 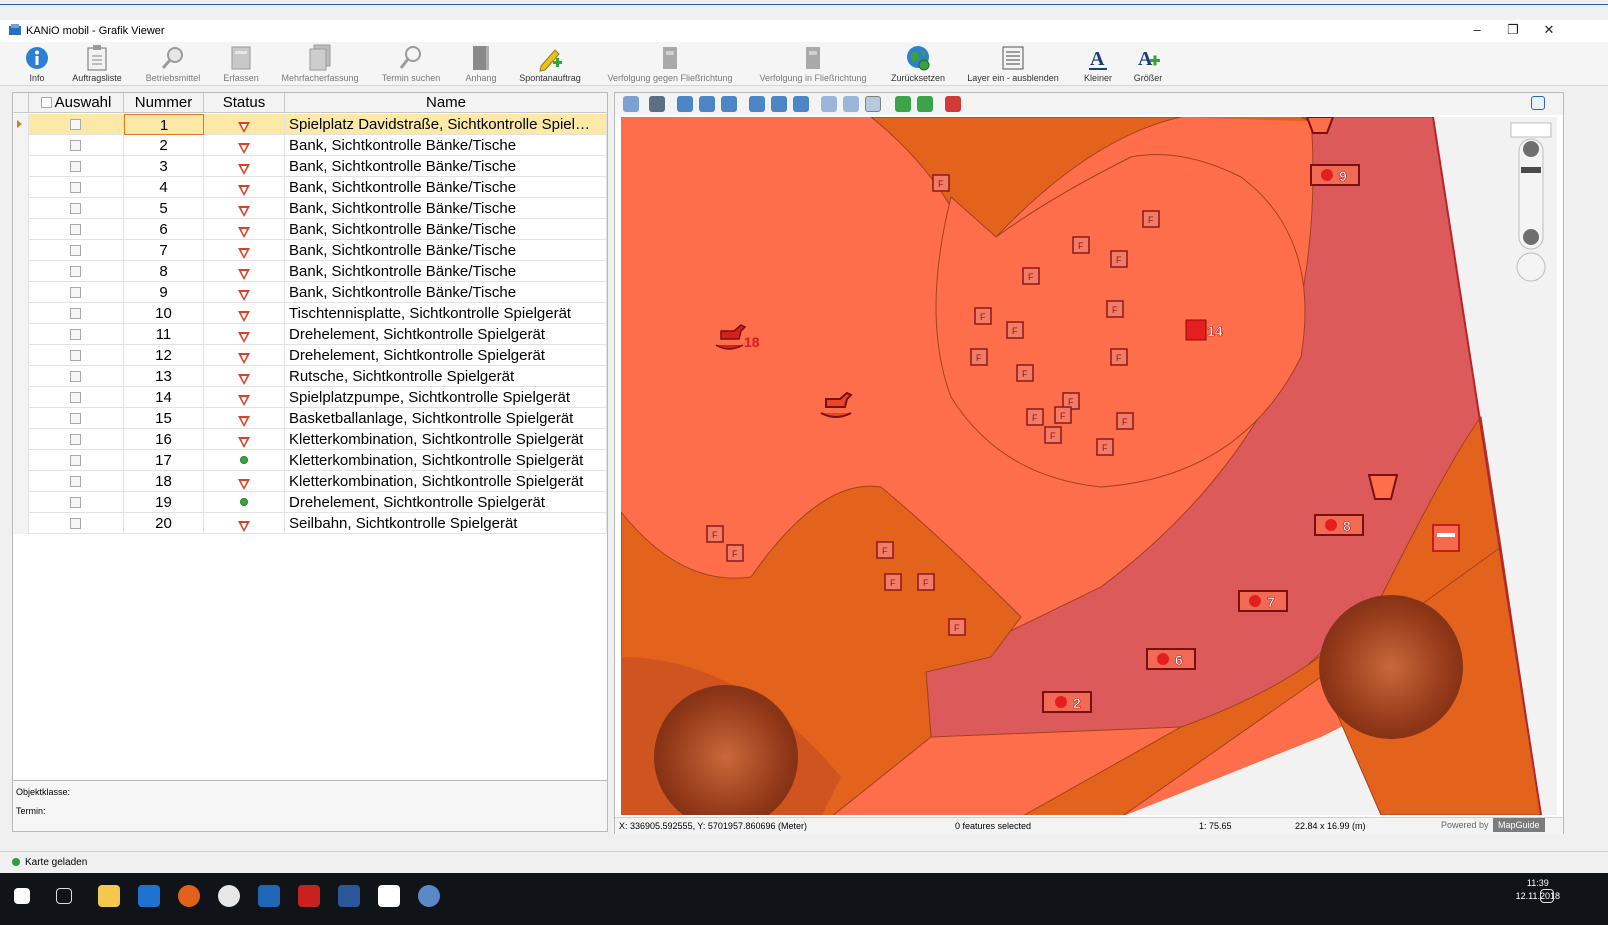 What do you see at coordinates (707, 104) in the screenshot?
I see `zoom-in-rect-icon` at bounding box center [707, 104].